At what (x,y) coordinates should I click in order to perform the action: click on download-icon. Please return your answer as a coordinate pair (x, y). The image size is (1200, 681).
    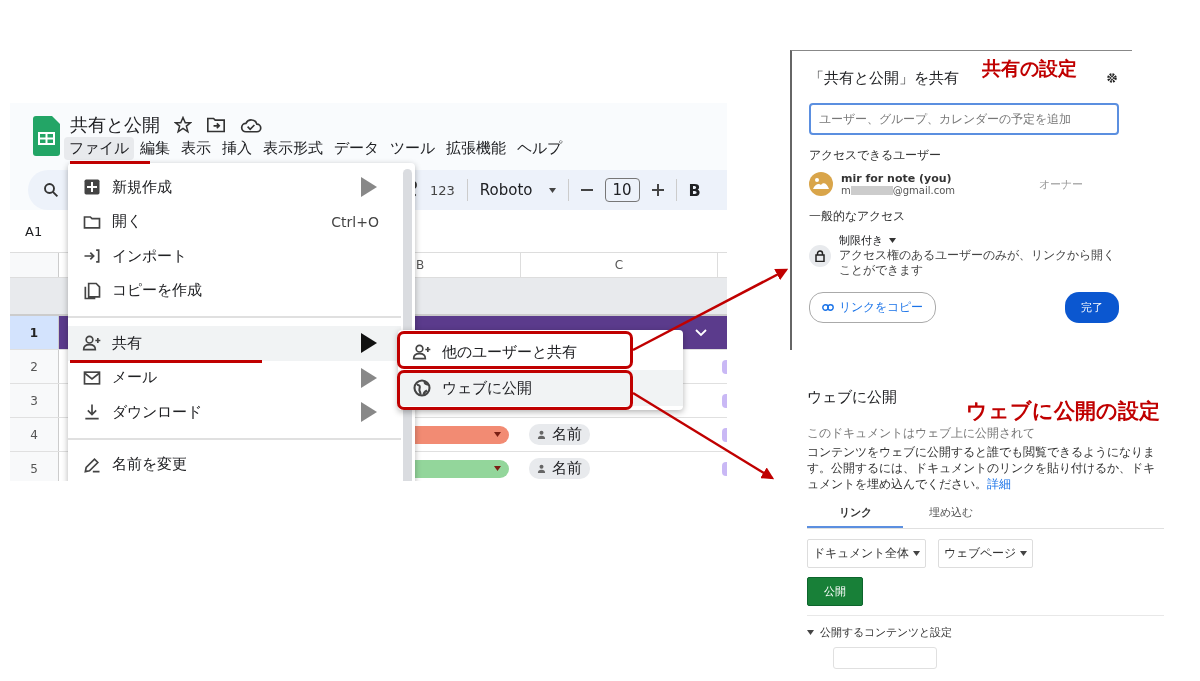
    Looking at the image, I should click on (92, 412).